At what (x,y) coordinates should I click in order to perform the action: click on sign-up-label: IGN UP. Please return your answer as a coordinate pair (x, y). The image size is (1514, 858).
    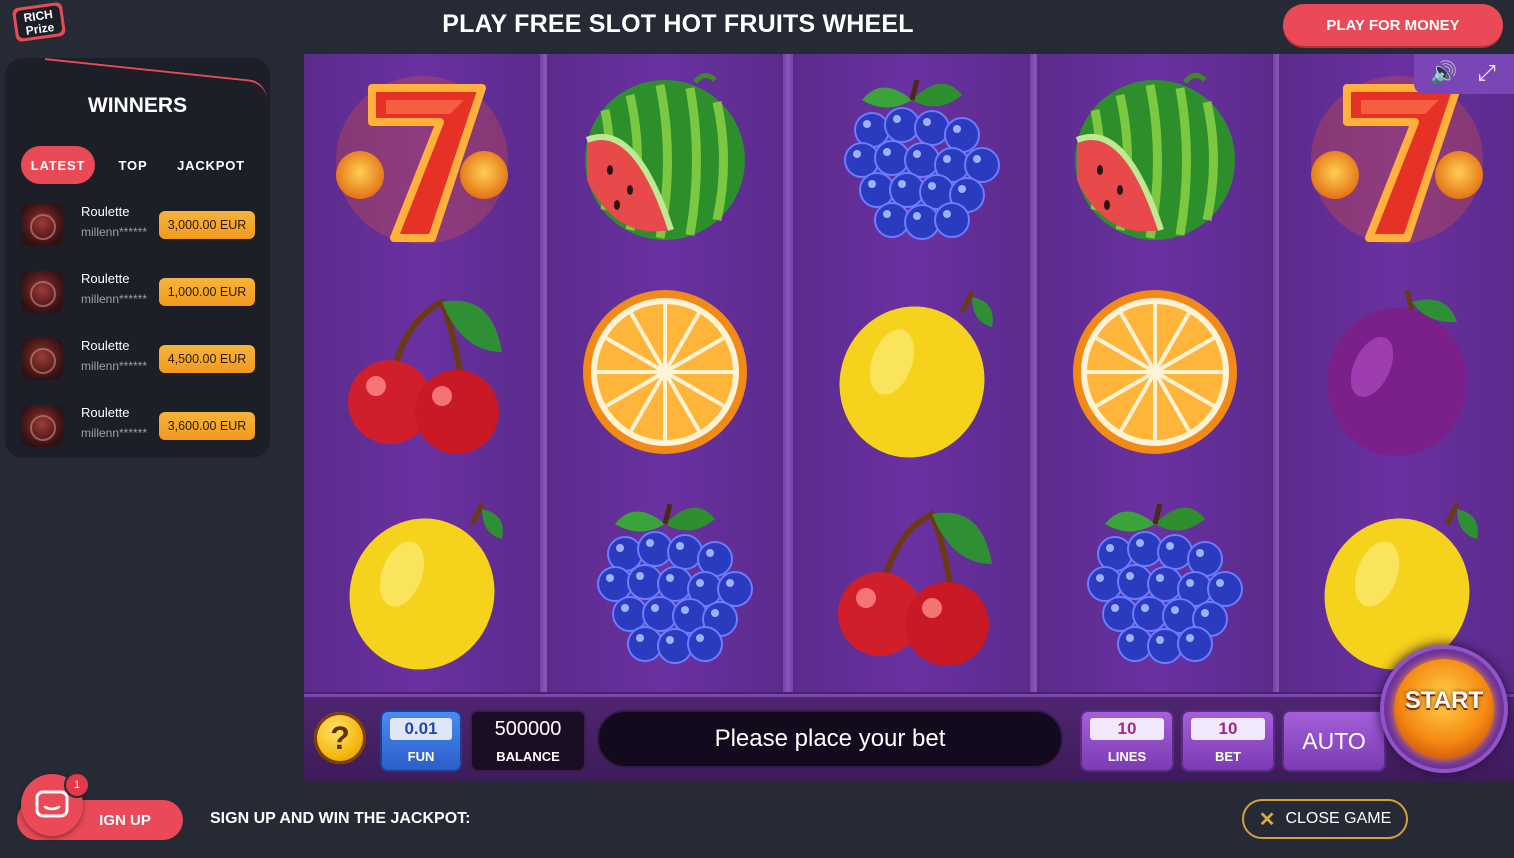
    Looking at the image, I should click on (125, 820).